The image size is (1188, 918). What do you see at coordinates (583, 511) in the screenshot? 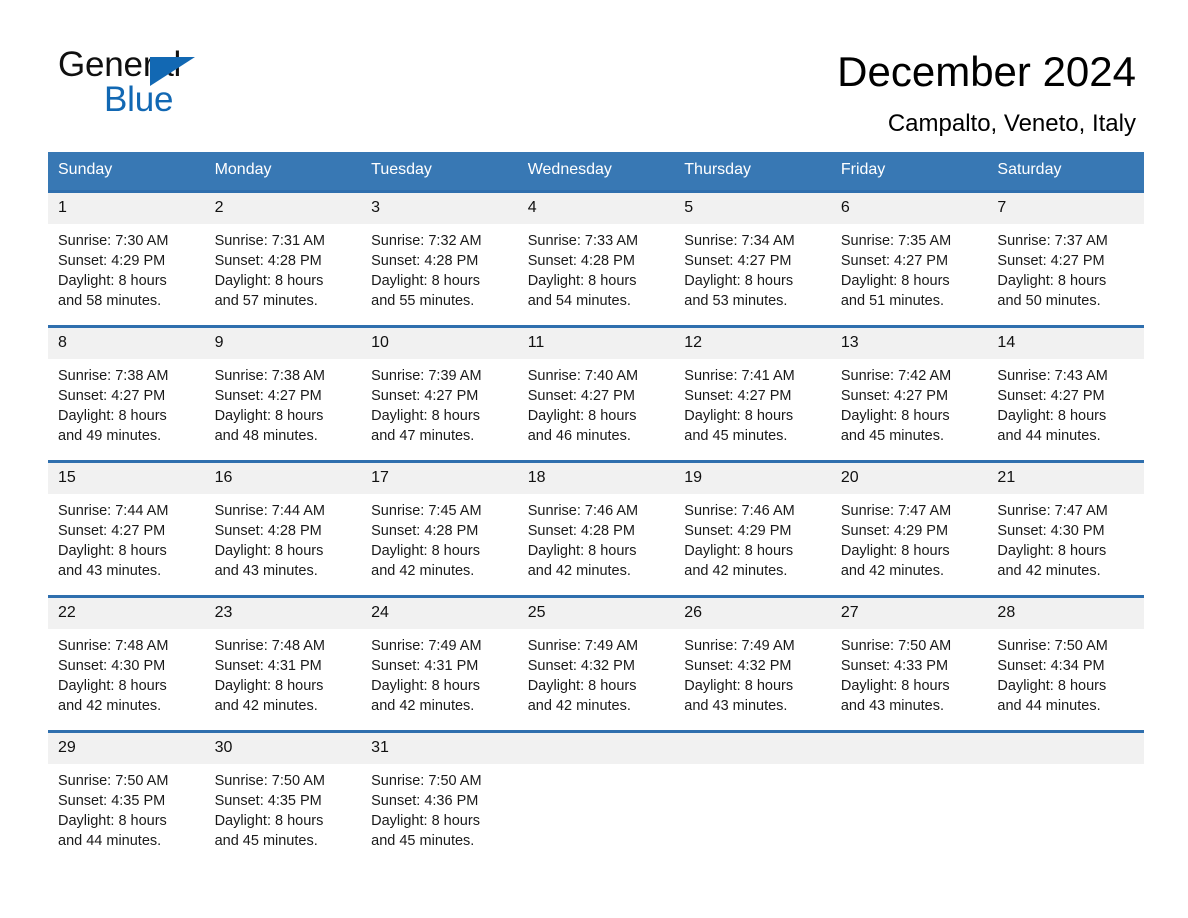
I see `sunrise-text: Sunrise: 7:46 AM` at bounding box center [583, 511].